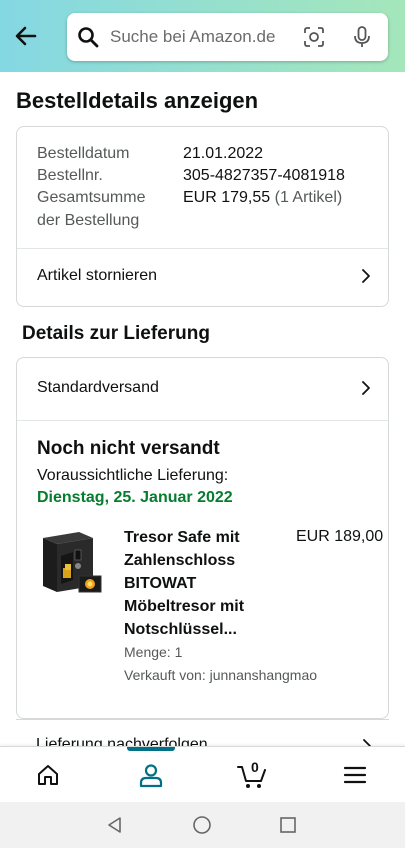 The width and height of the screenshot is (405, 848). Describe the element at coordinates (153, 652) in the screenshot. I see `product-quantity: Menge: 1` at that location.